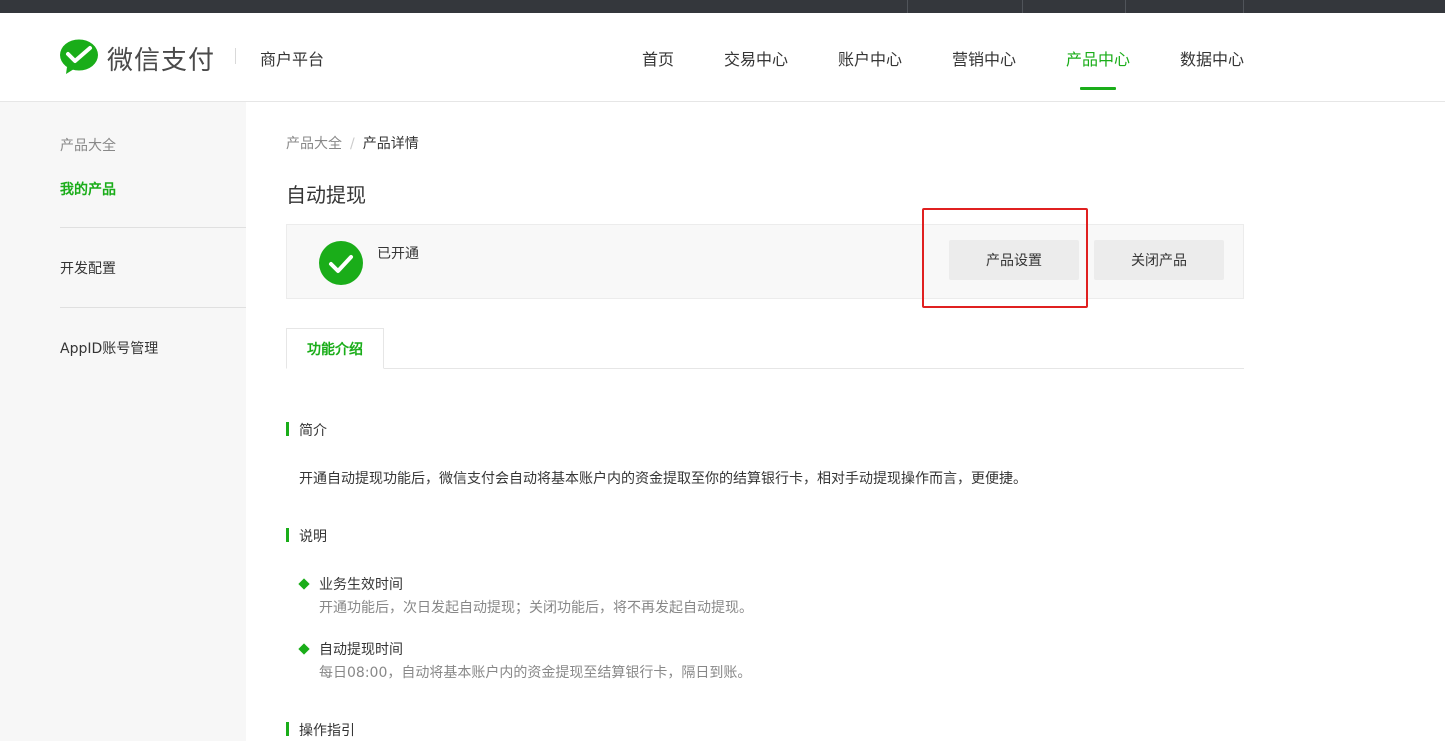 This screenshot has height=741, width=1445. What do you see at coordinates (984, 58) in the screenshot?
I see `nav-item-marketing-center: 营销中心` at bounding box center [984, 58].